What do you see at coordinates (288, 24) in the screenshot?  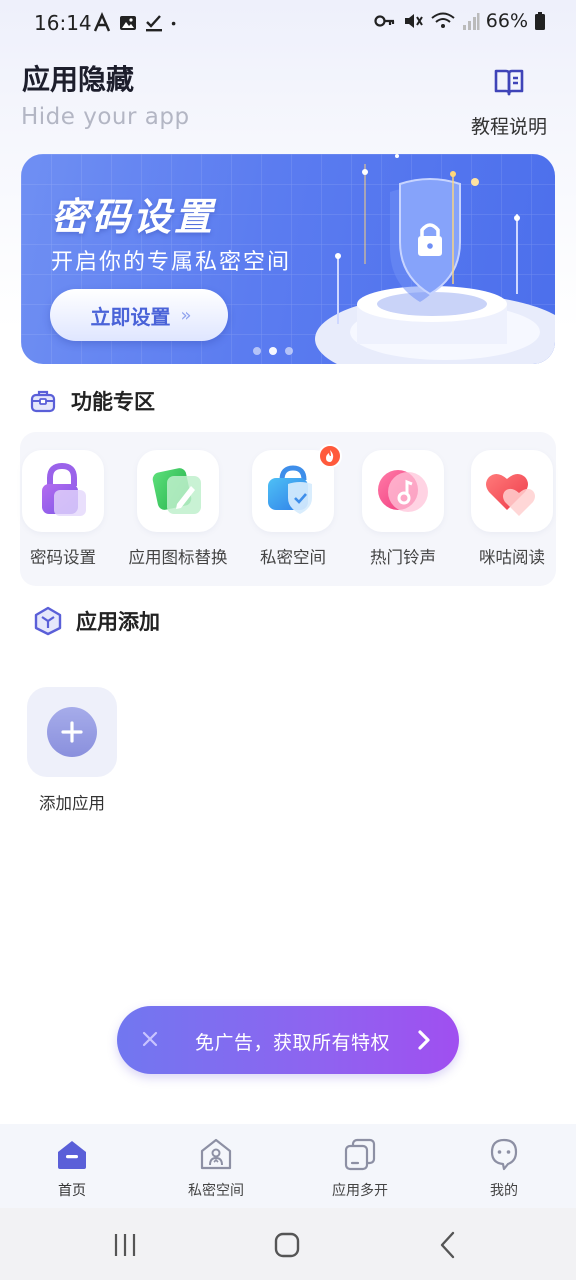 I see `status-bar: 16:14 66%` at bounding box center [288, 24].